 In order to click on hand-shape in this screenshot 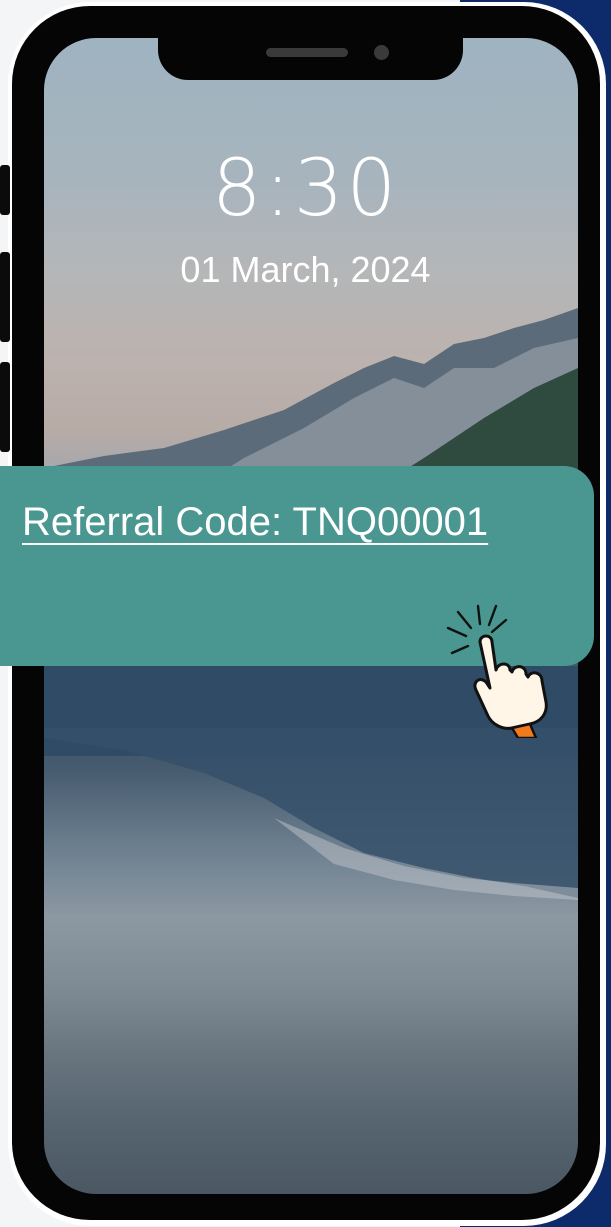, I will do `click(510, 682)`.